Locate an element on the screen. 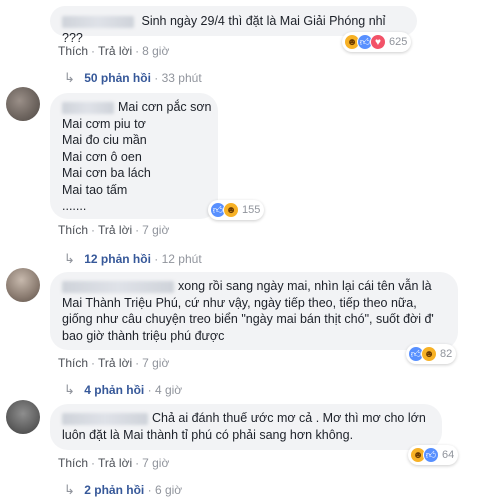  reaction-count: 155 is located at coordinates (251, 210).